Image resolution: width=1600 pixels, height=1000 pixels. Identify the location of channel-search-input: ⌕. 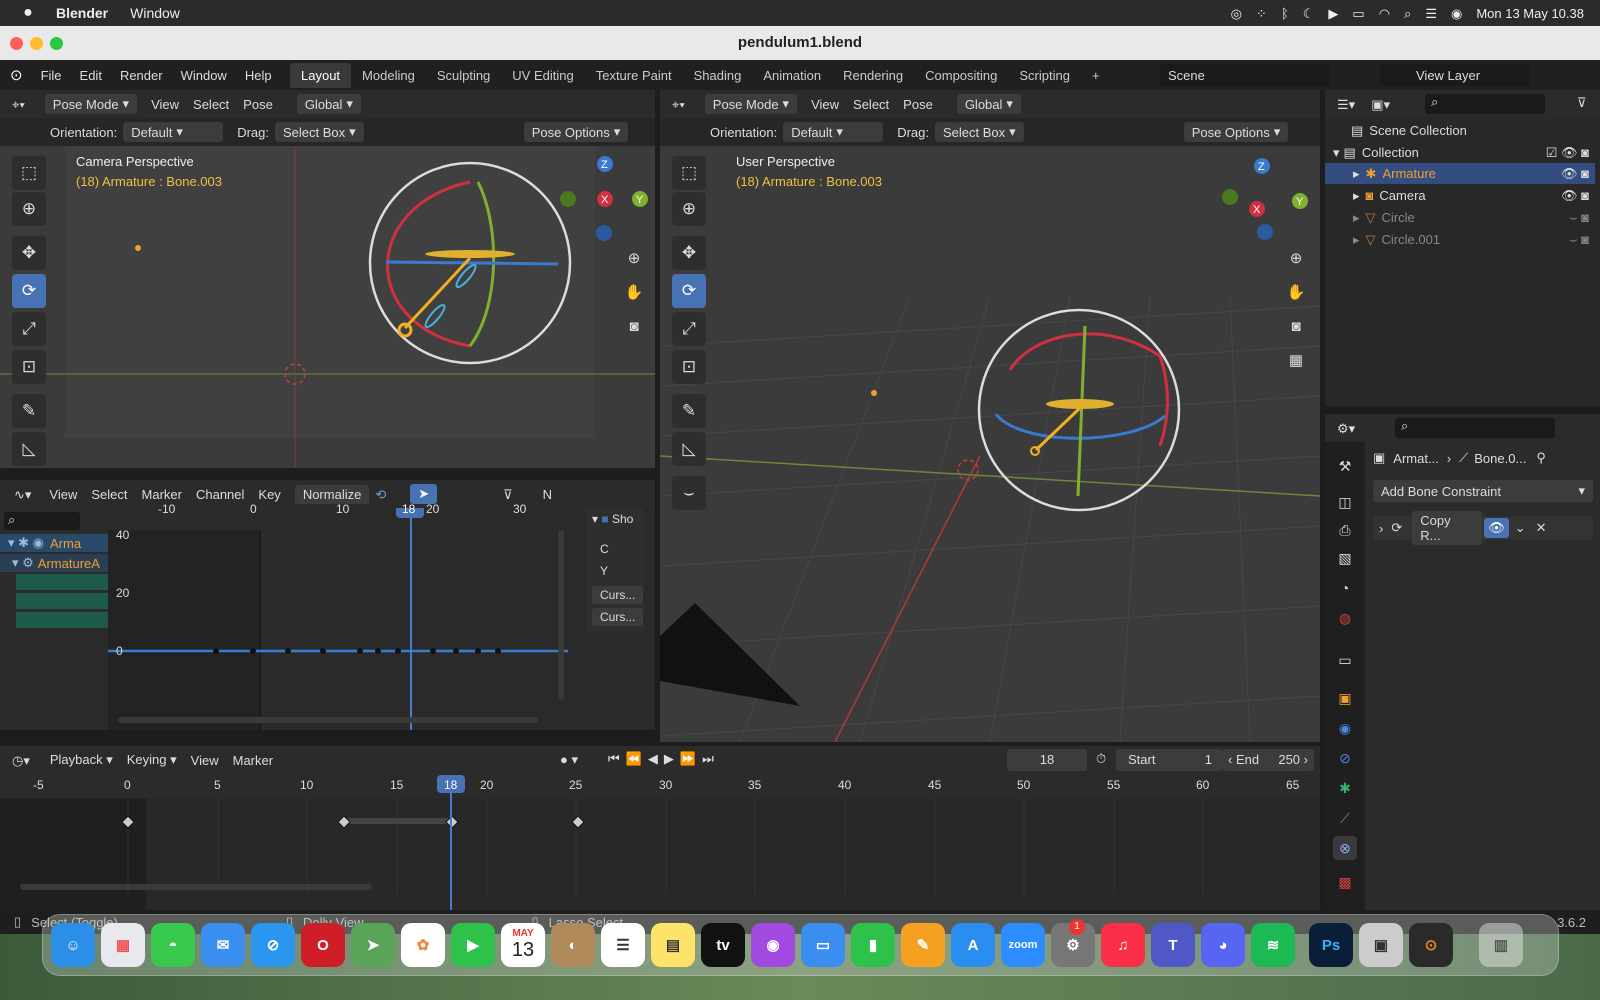
(42, 521).